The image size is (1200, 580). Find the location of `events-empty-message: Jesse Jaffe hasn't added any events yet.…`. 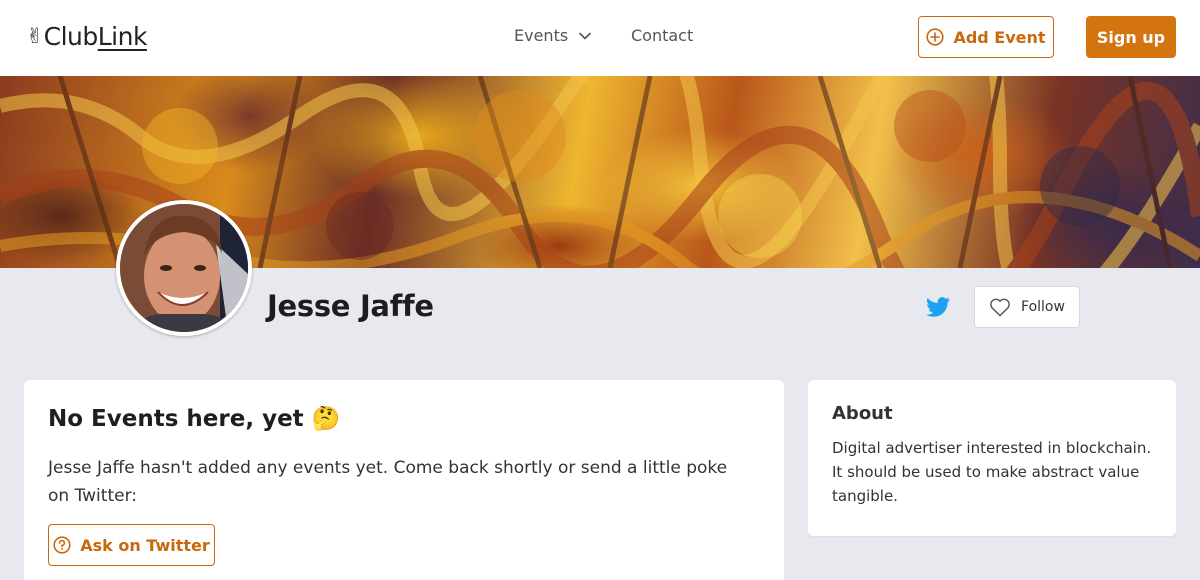

events-empty-message: Jesse Jaffe hasn't added any events yet.… is located at coordinates (388, 482).